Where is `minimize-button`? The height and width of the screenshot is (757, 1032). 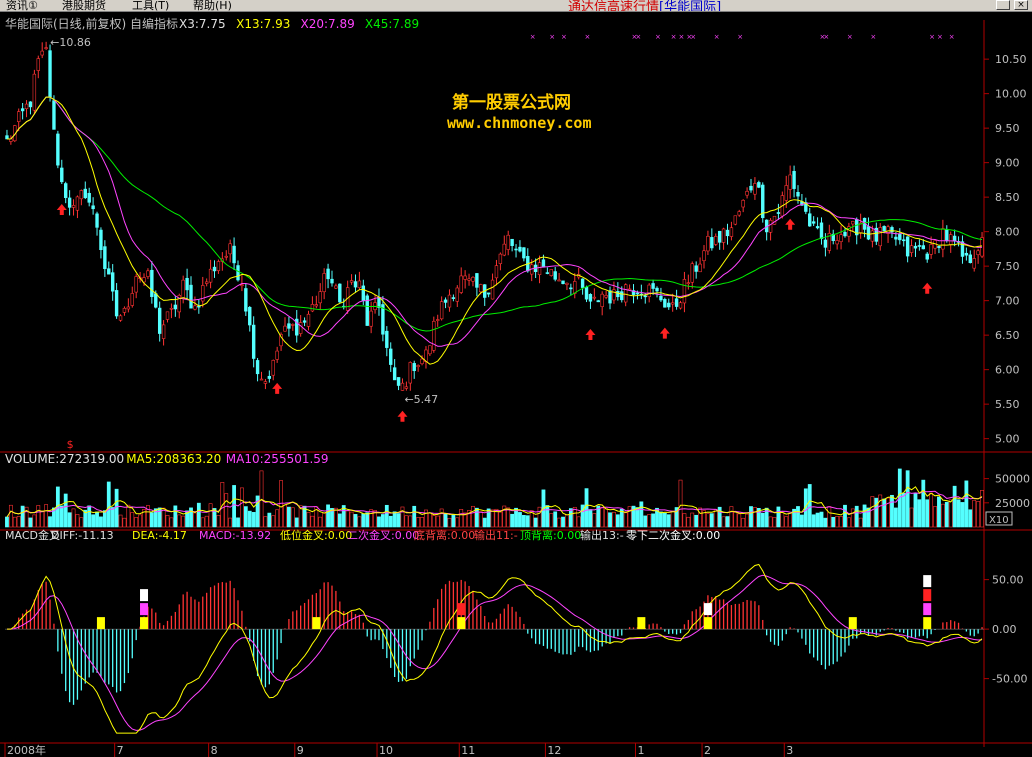 minimize-button is located at coordinates (1003, 5).